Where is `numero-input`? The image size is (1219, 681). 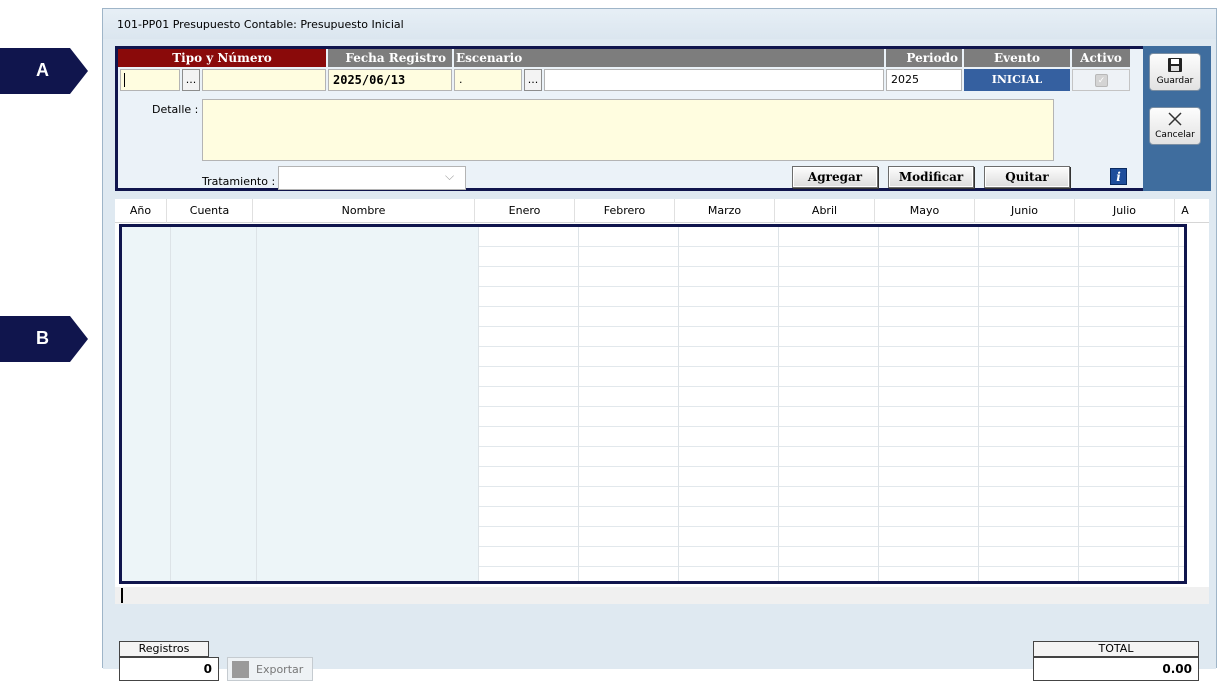
numero-input is located at coordinates (264, 80).